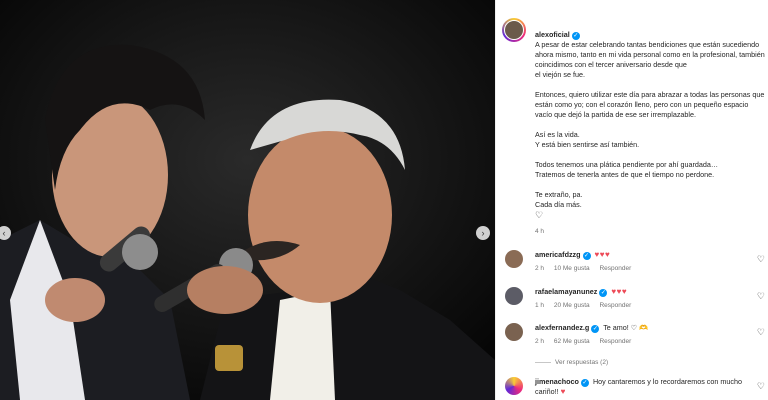  What do you see at coordinates (562, 327) in the screenshot?
I see `comment-username: alexfernandez.g` at bounding box center [562, 327].